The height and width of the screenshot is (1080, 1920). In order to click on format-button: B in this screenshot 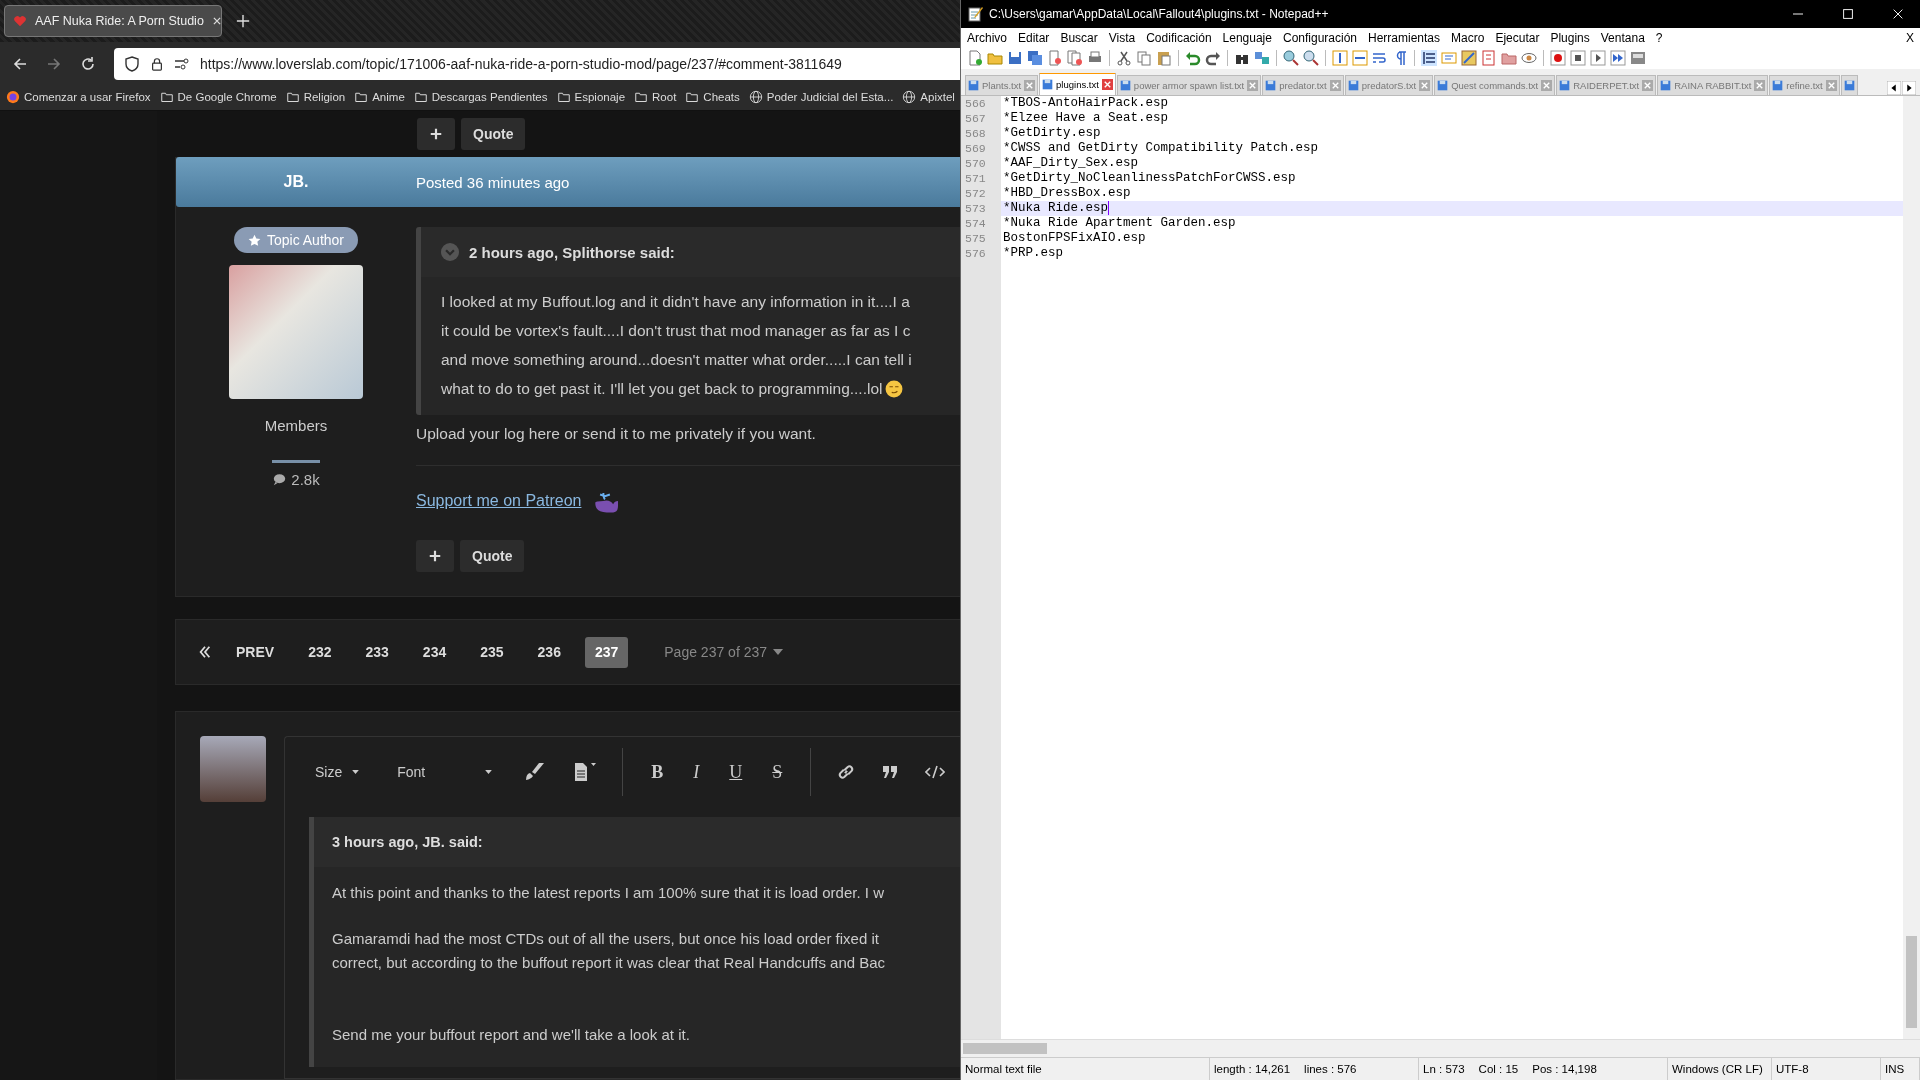, I will do `click(657, 772)`.